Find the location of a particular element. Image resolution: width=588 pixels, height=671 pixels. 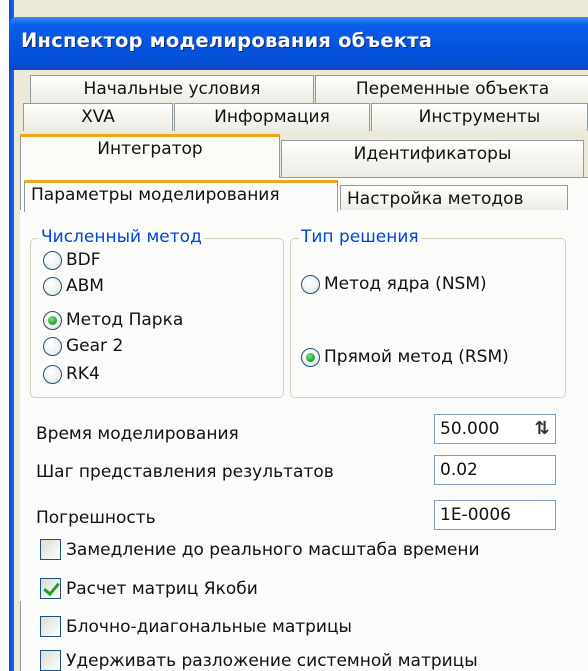

window-left-frame is located at coordinates (7, 335).